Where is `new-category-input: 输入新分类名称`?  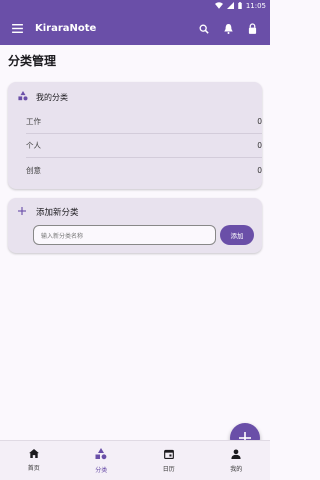 new-category-input: 输入新分类名称 is located at coordinates (124, 235).